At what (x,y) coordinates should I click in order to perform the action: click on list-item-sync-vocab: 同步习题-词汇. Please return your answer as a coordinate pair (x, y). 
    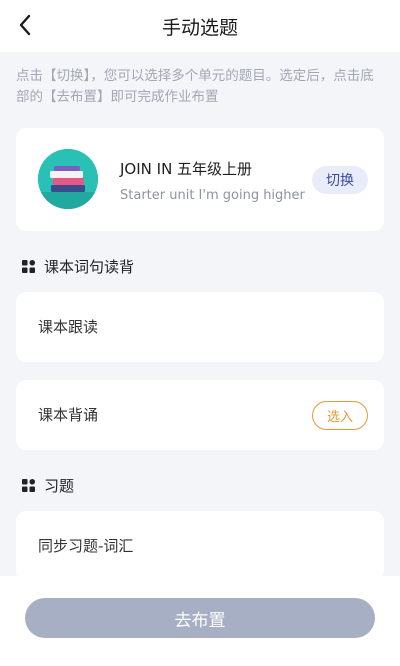
    Looking at the image, I should click on (200, 546).